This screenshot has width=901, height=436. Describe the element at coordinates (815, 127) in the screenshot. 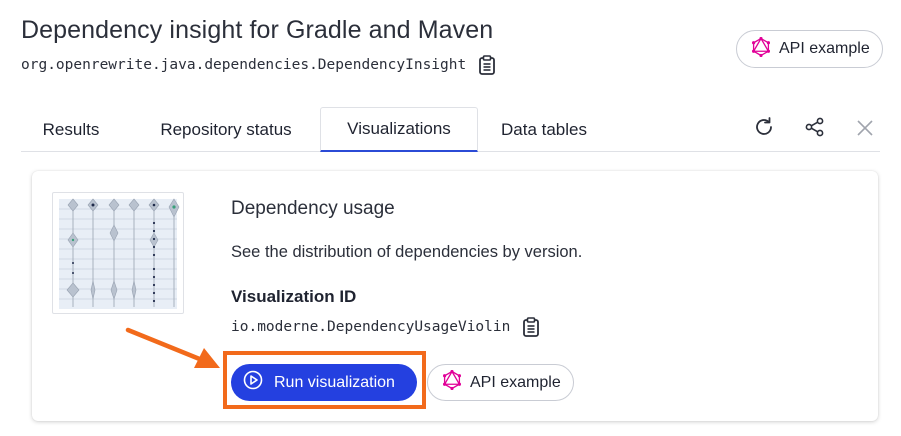

I see `share-icon` at that location.